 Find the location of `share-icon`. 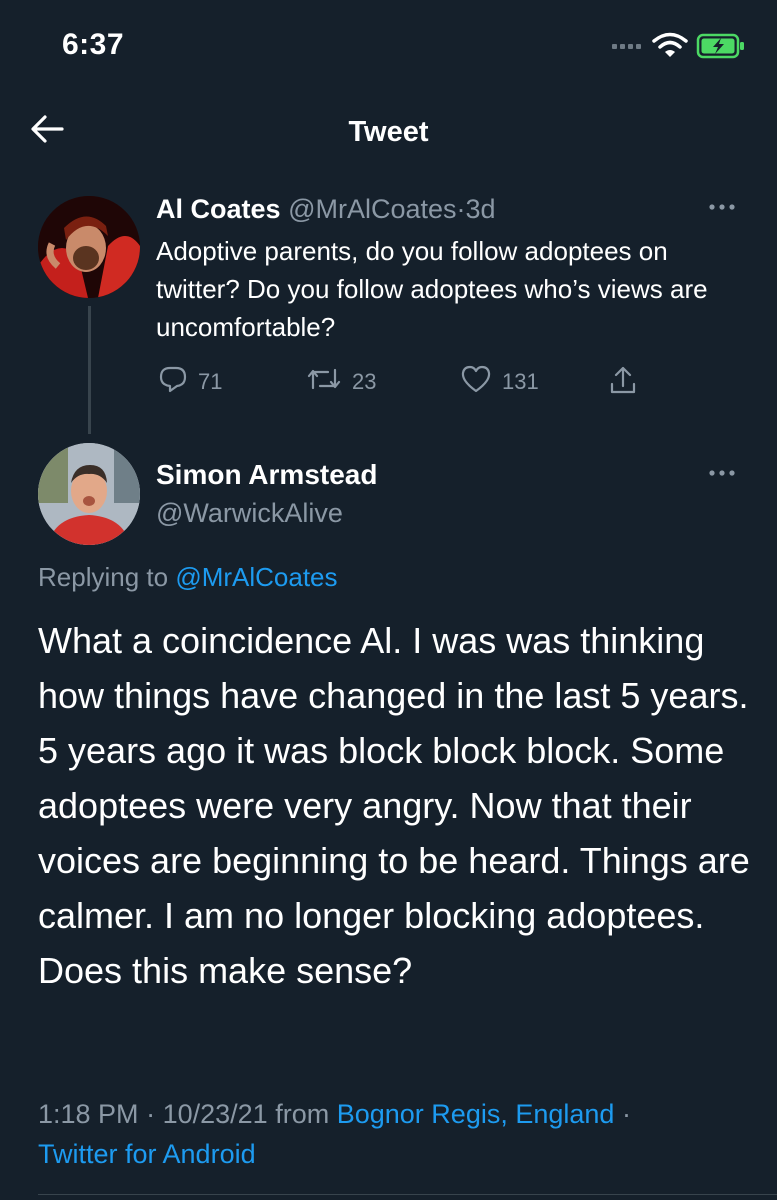

share-icon is located at coordinates (623, 383).